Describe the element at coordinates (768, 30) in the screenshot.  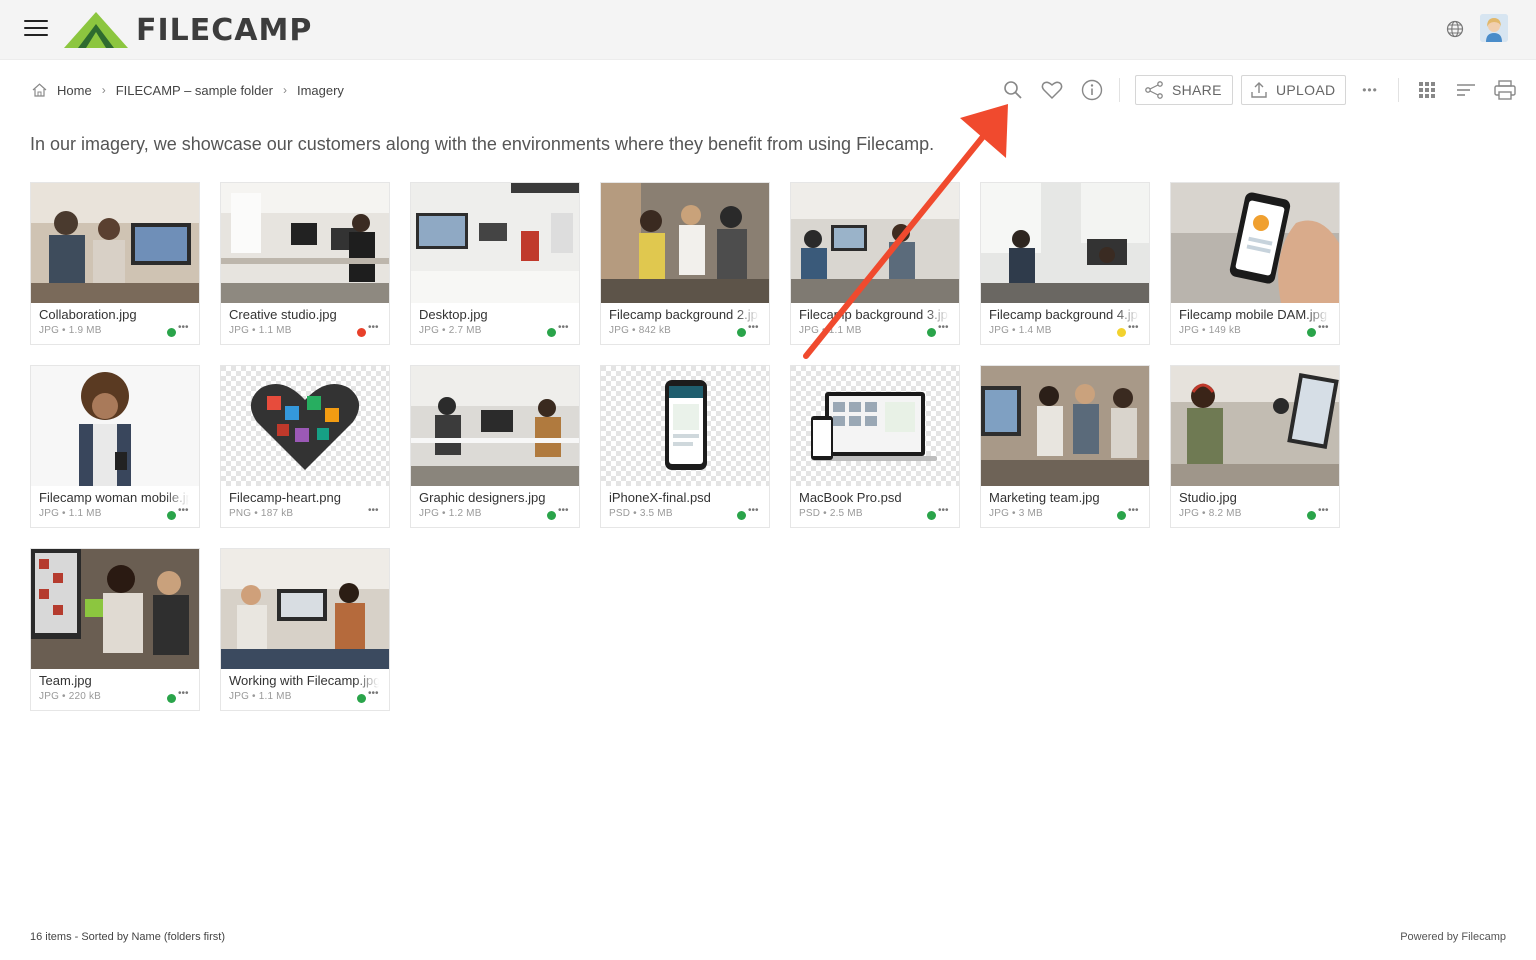
I see `top-bar: FILECAMP` at that location.